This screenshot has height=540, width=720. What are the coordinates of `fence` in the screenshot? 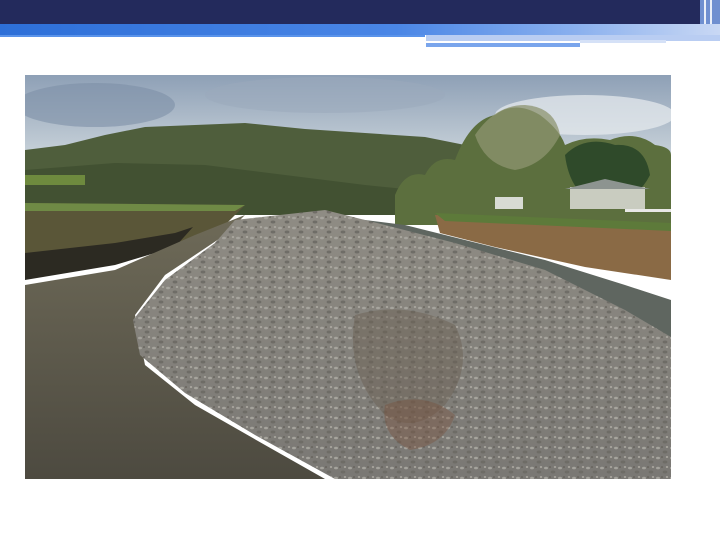 It's located at (648, 210).